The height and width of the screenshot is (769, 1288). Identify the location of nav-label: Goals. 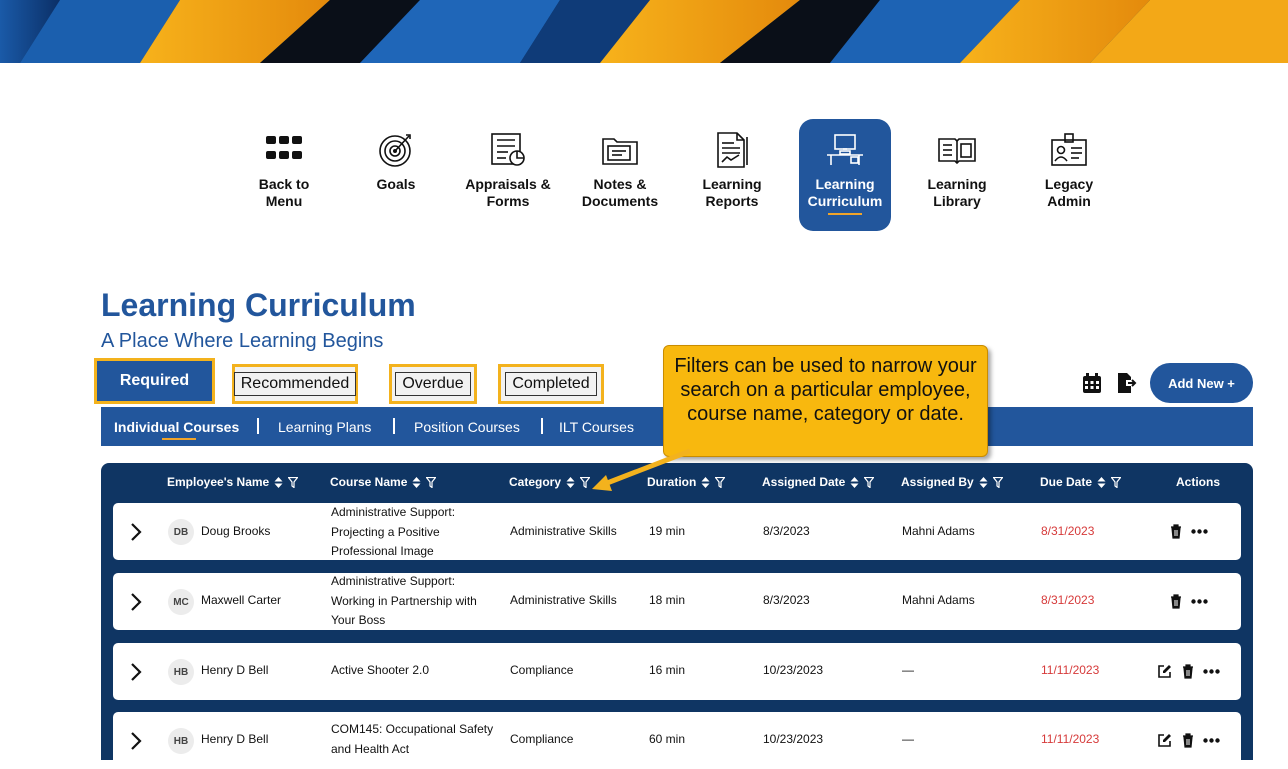
(396, 184).